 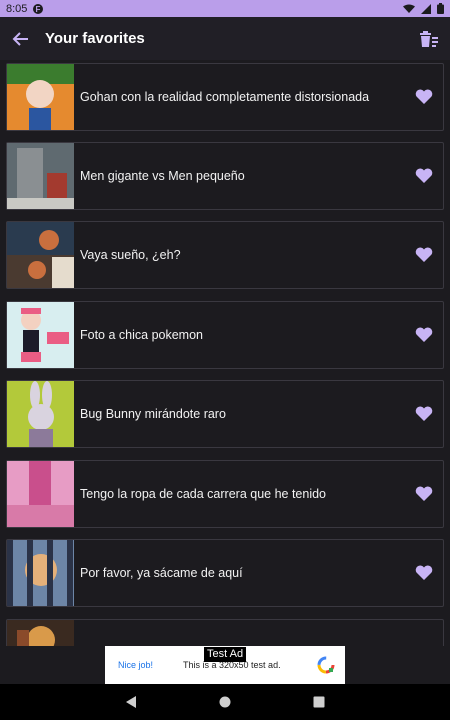 I want to click on nav-home-button, so click(x=225, y=702).